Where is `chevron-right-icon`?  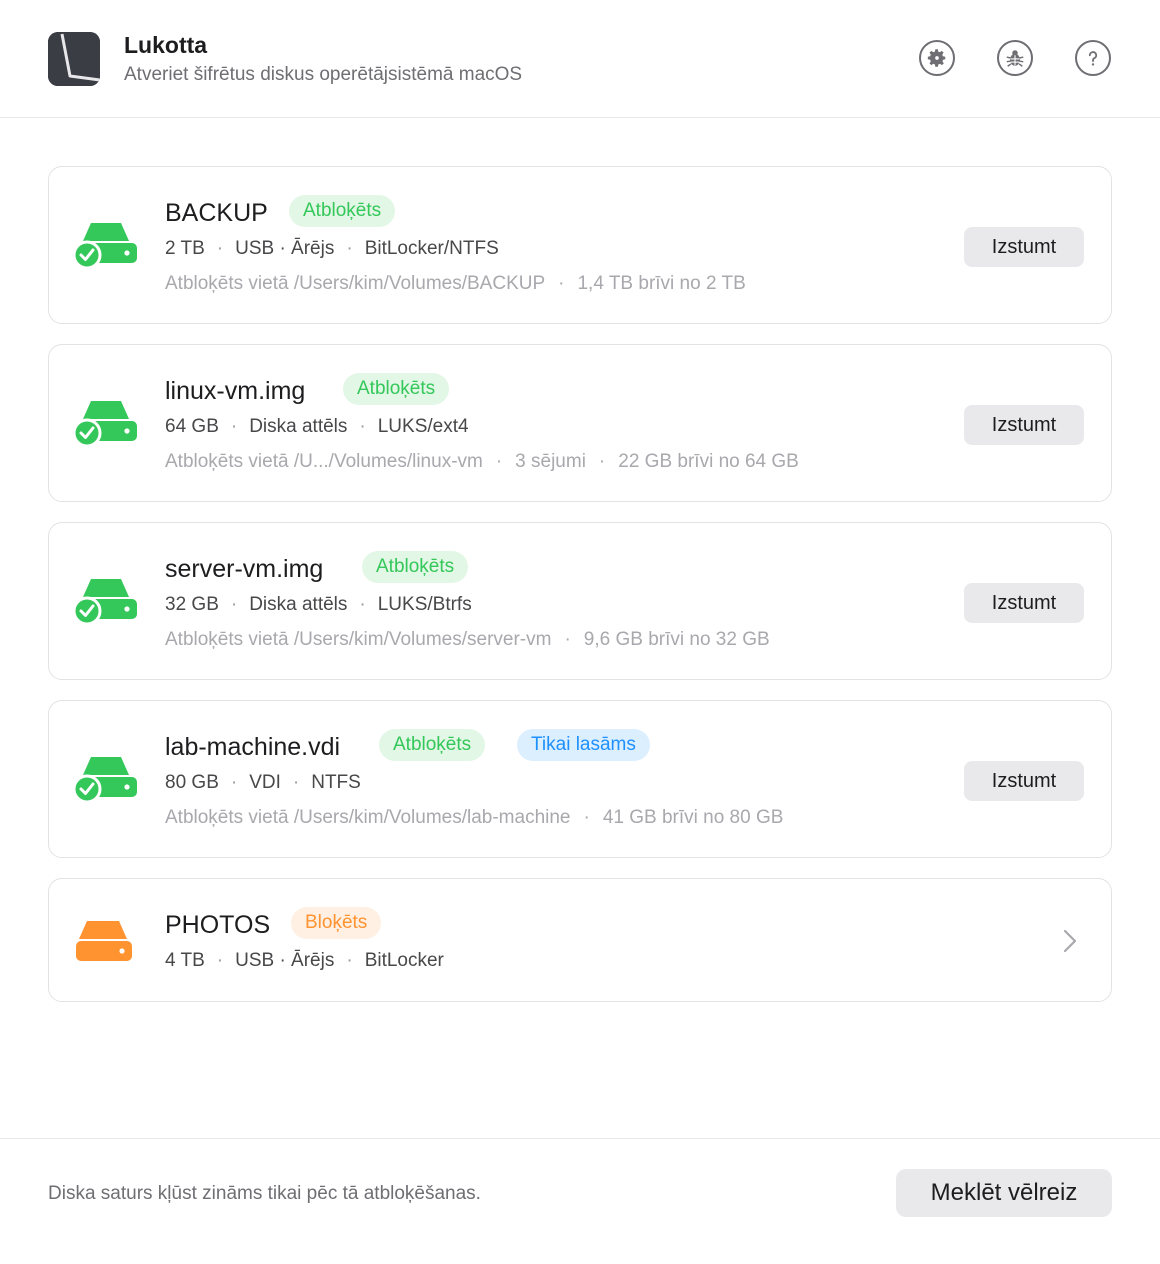
chevron-right-icon is located at coordinates (1070, 941).